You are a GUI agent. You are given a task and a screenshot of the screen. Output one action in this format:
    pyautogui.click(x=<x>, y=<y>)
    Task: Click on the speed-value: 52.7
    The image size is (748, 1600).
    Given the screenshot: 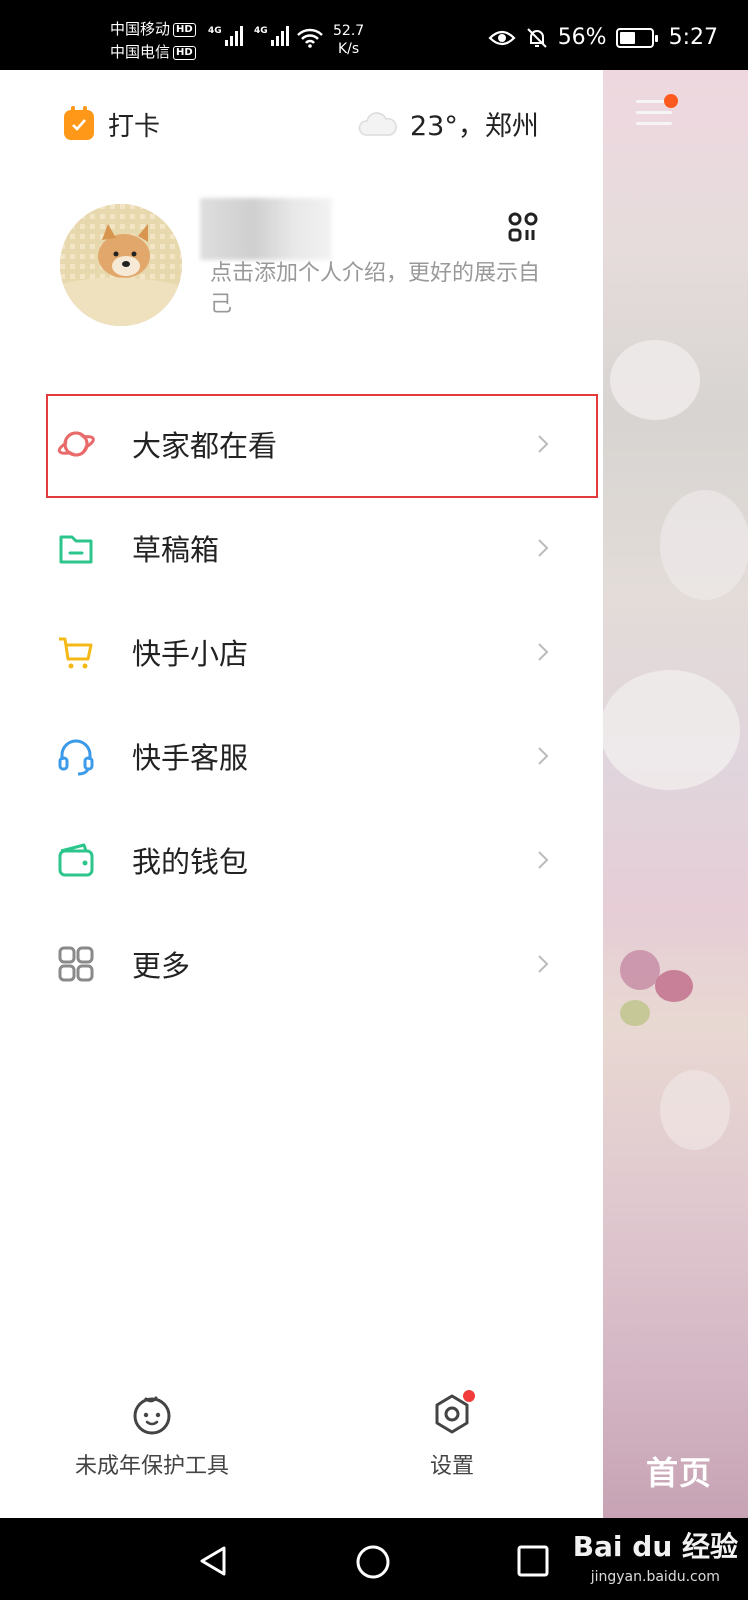 What is the action you would take?
    pyautogui.click(x=349, y=31)
    